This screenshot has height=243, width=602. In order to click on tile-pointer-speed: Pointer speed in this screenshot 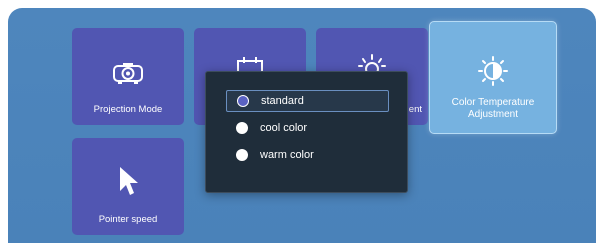, I will do `click(128, 186)`.